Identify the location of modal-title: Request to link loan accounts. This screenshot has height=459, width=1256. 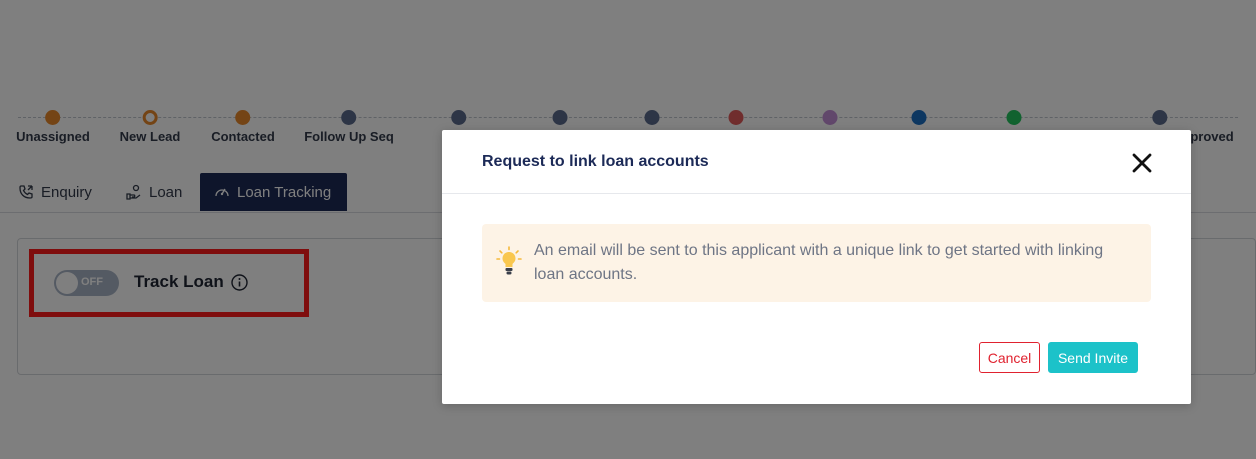
(595, 161).